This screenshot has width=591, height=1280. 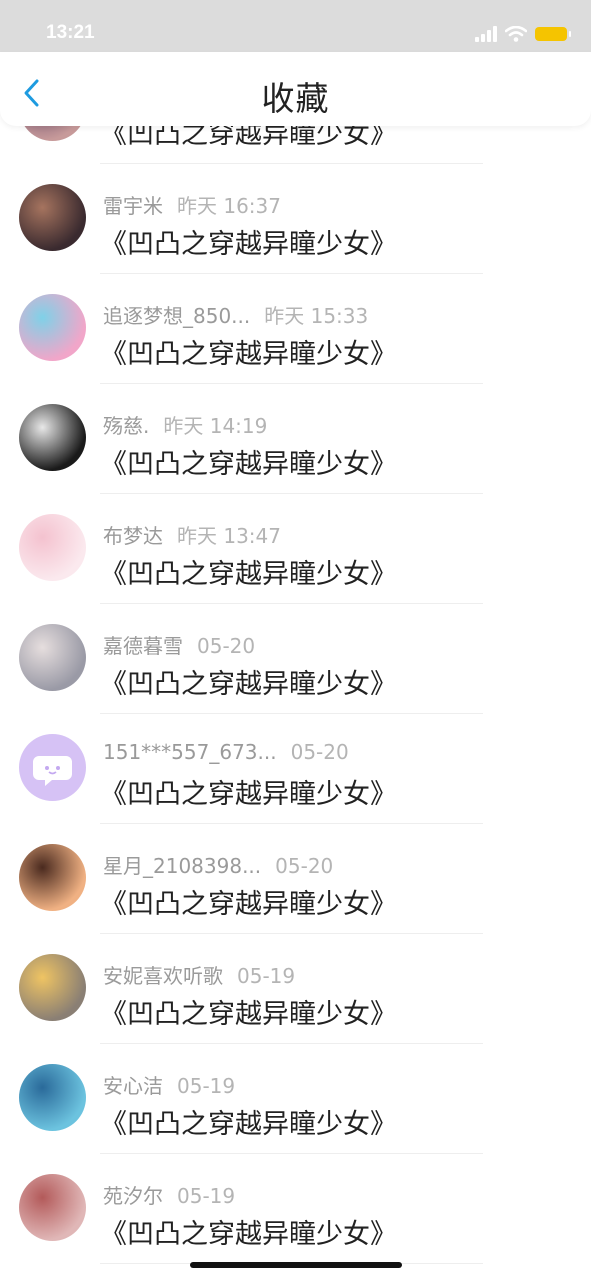 I want to click on username: 布梦达, so click(x=133, y=536).